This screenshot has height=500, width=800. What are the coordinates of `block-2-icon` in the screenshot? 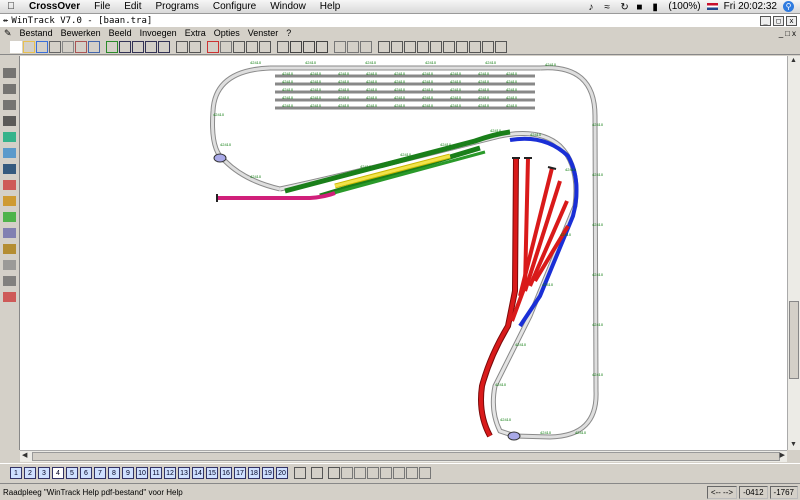 It's located at (353, 46).